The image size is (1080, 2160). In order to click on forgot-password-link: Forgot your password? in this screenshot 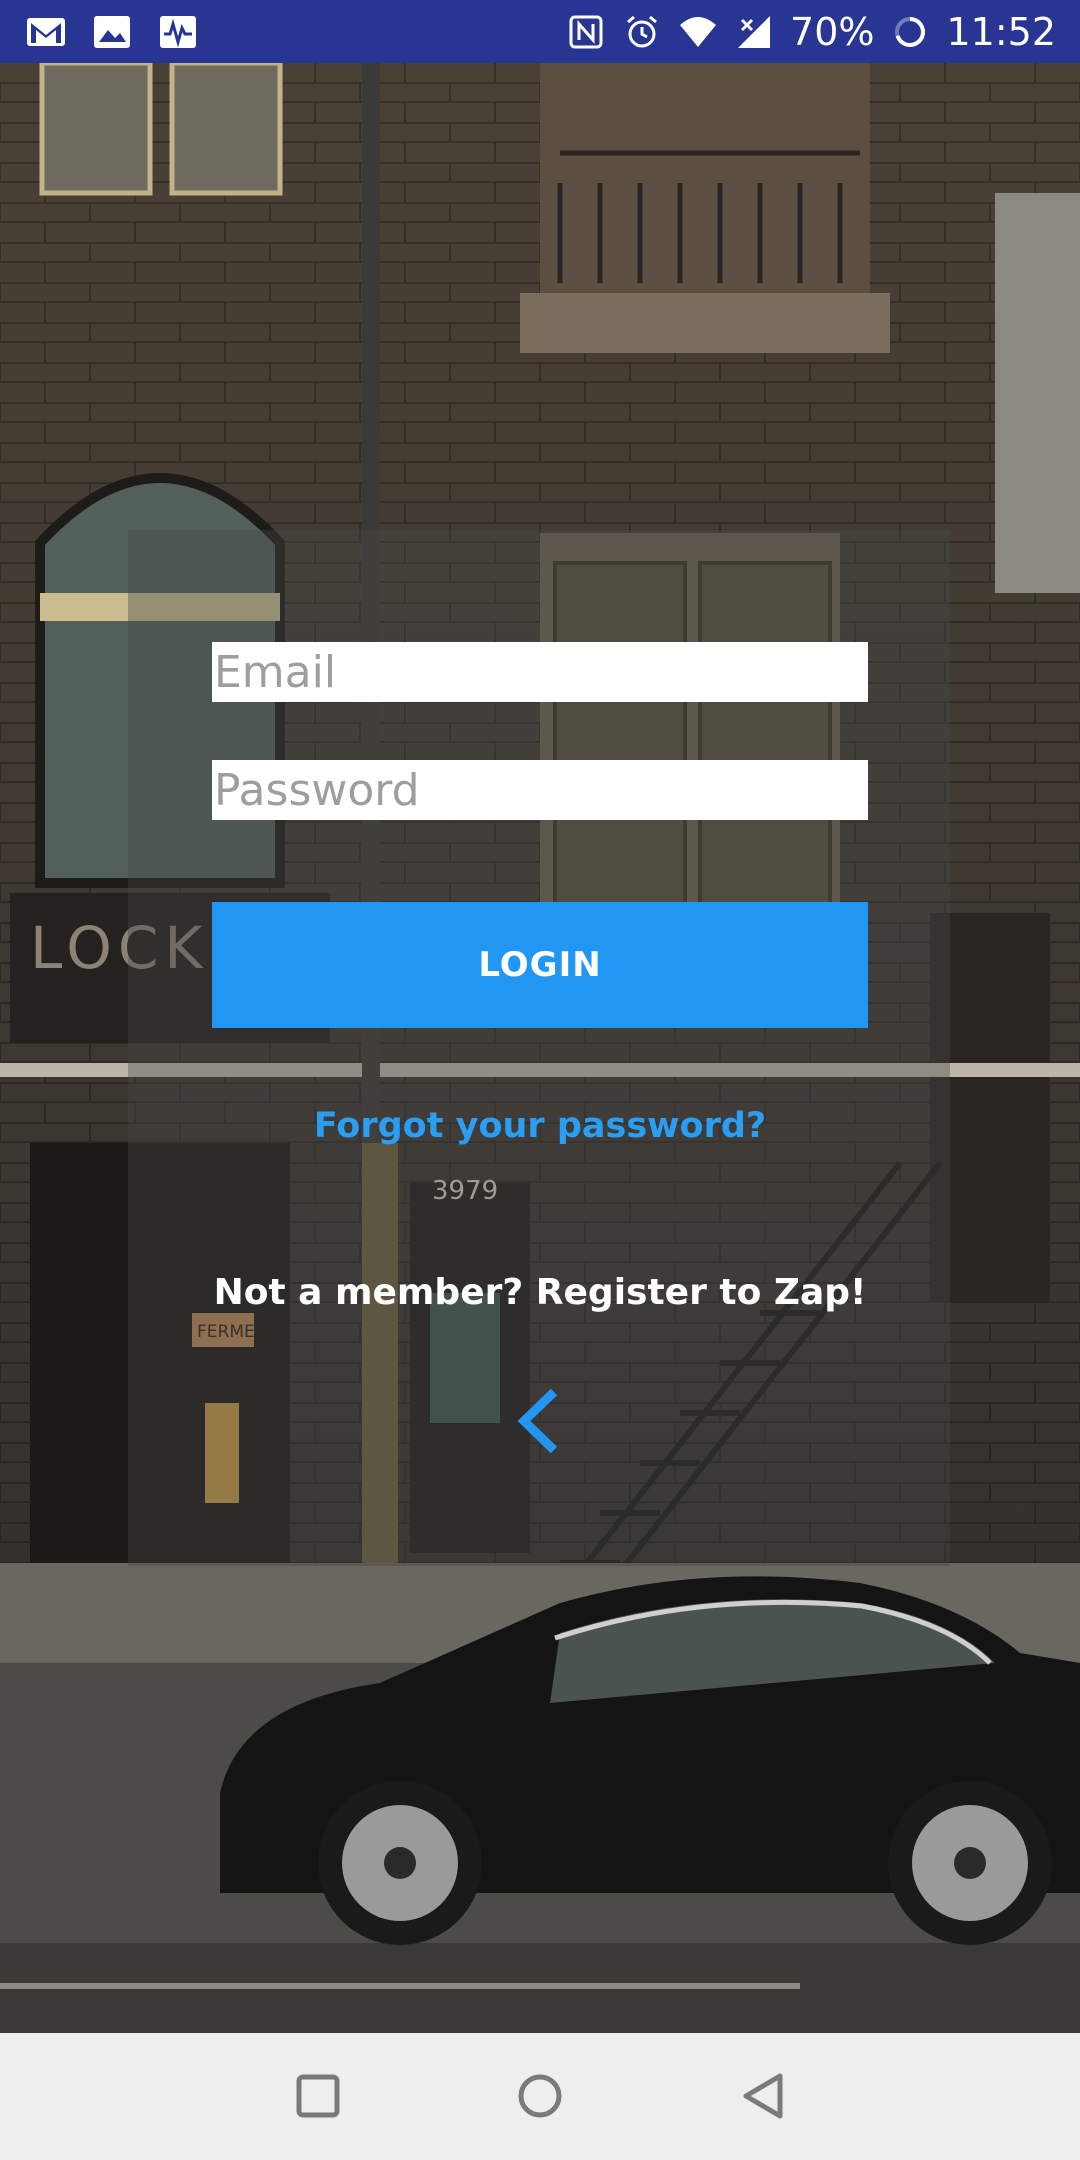, I will do `click(540, 1126)`.